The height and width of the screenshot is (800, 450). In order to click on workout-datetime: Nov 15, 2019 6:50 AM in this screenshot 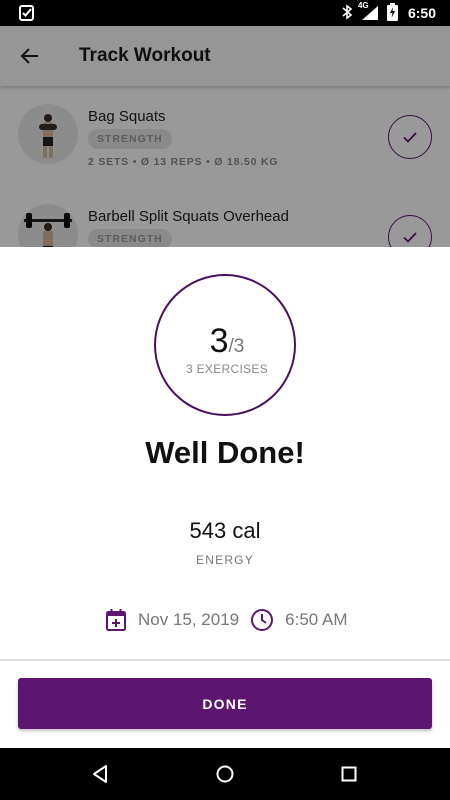, I will do `click(226, 620)`.